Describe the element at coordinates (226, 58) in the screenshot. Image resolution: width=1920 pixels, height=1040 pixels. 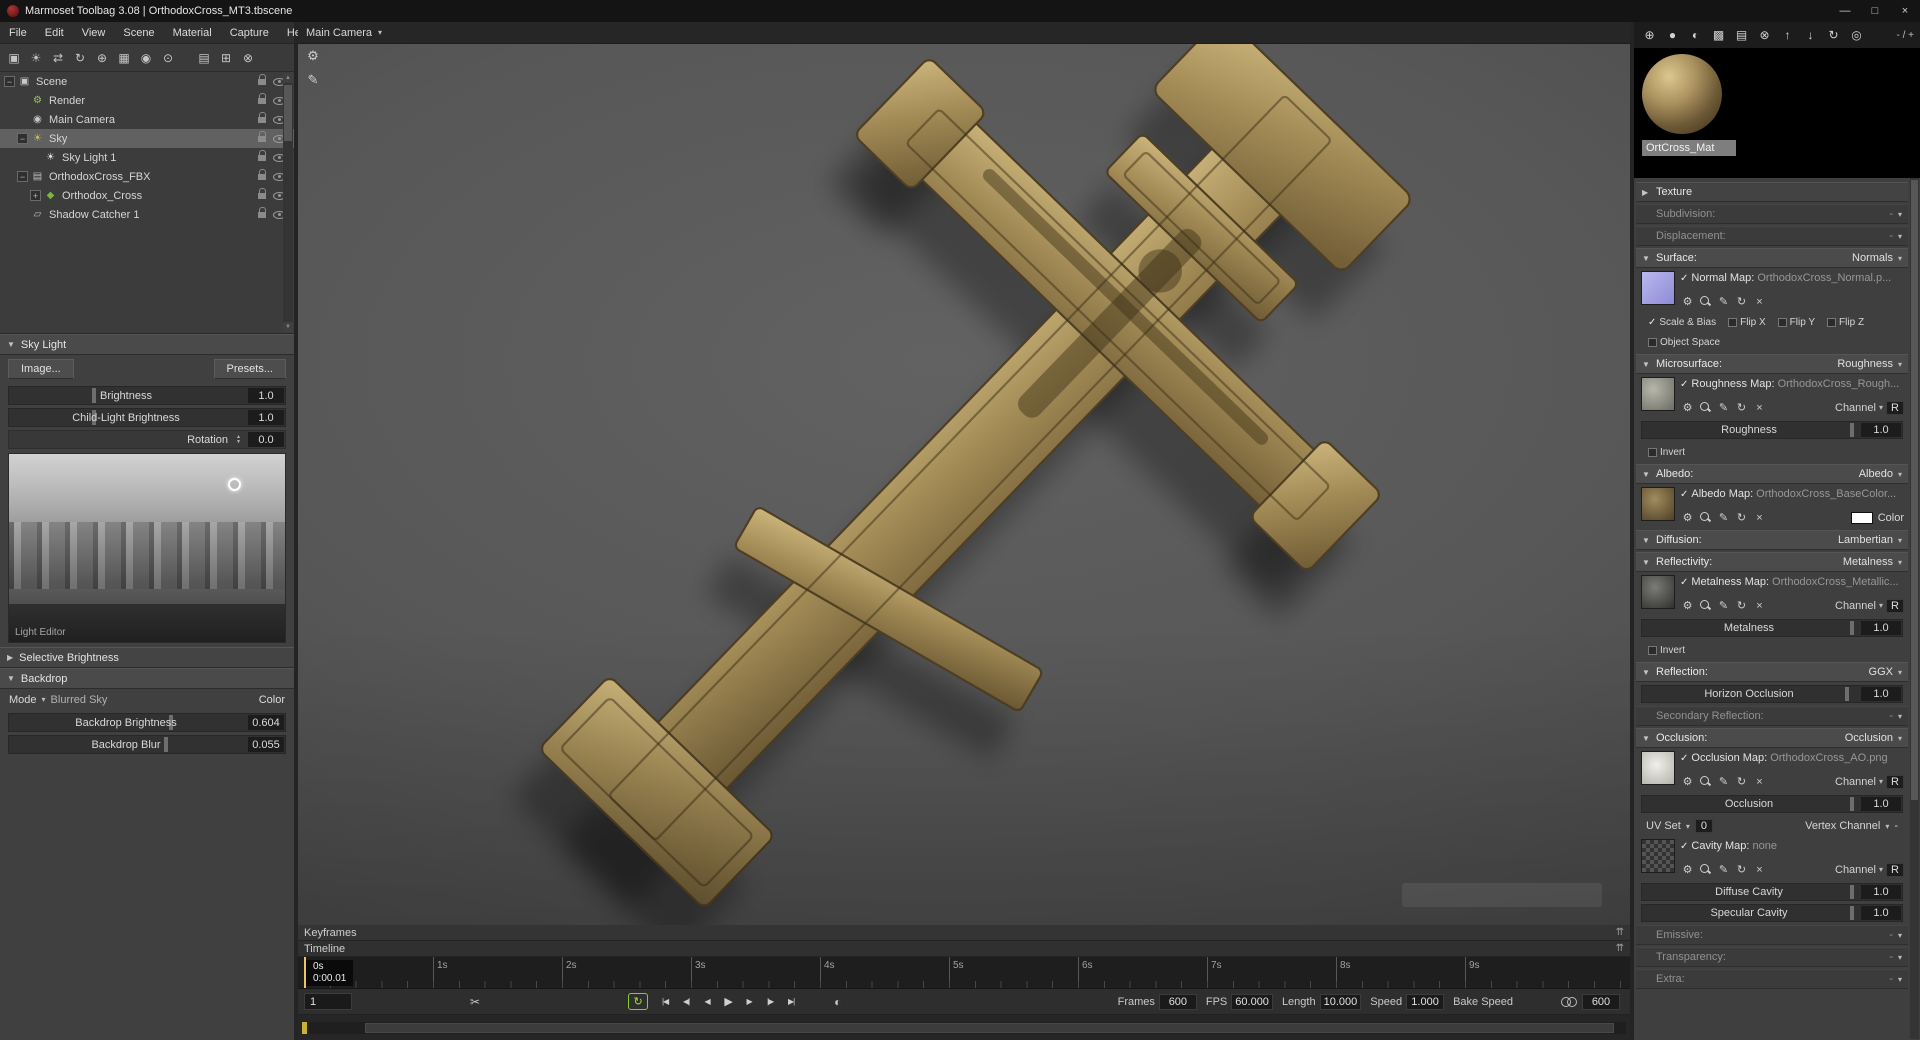
I see `duplicate-icon: ⊞` at that location.